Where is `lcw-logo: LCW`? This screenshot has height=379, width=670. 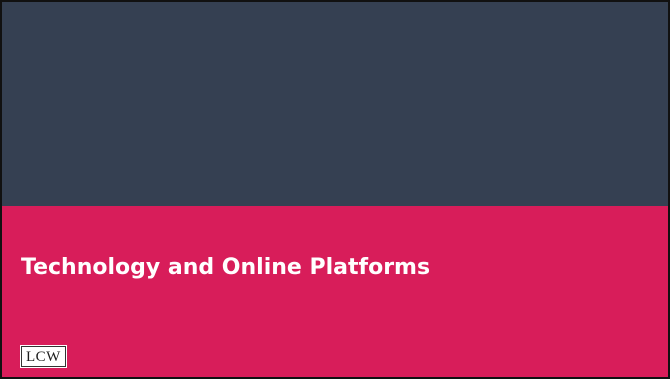
lcw-logo: LCW is located at coordinates (43, 356).